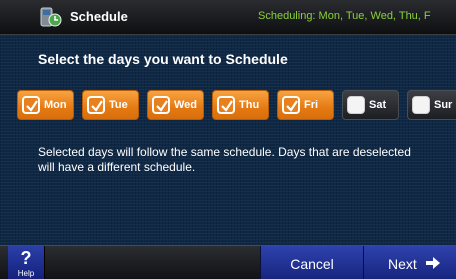  Describe the element at coordinates (51, 17) in the screenshot. I see `thermostat-schedule-icon` at that location.